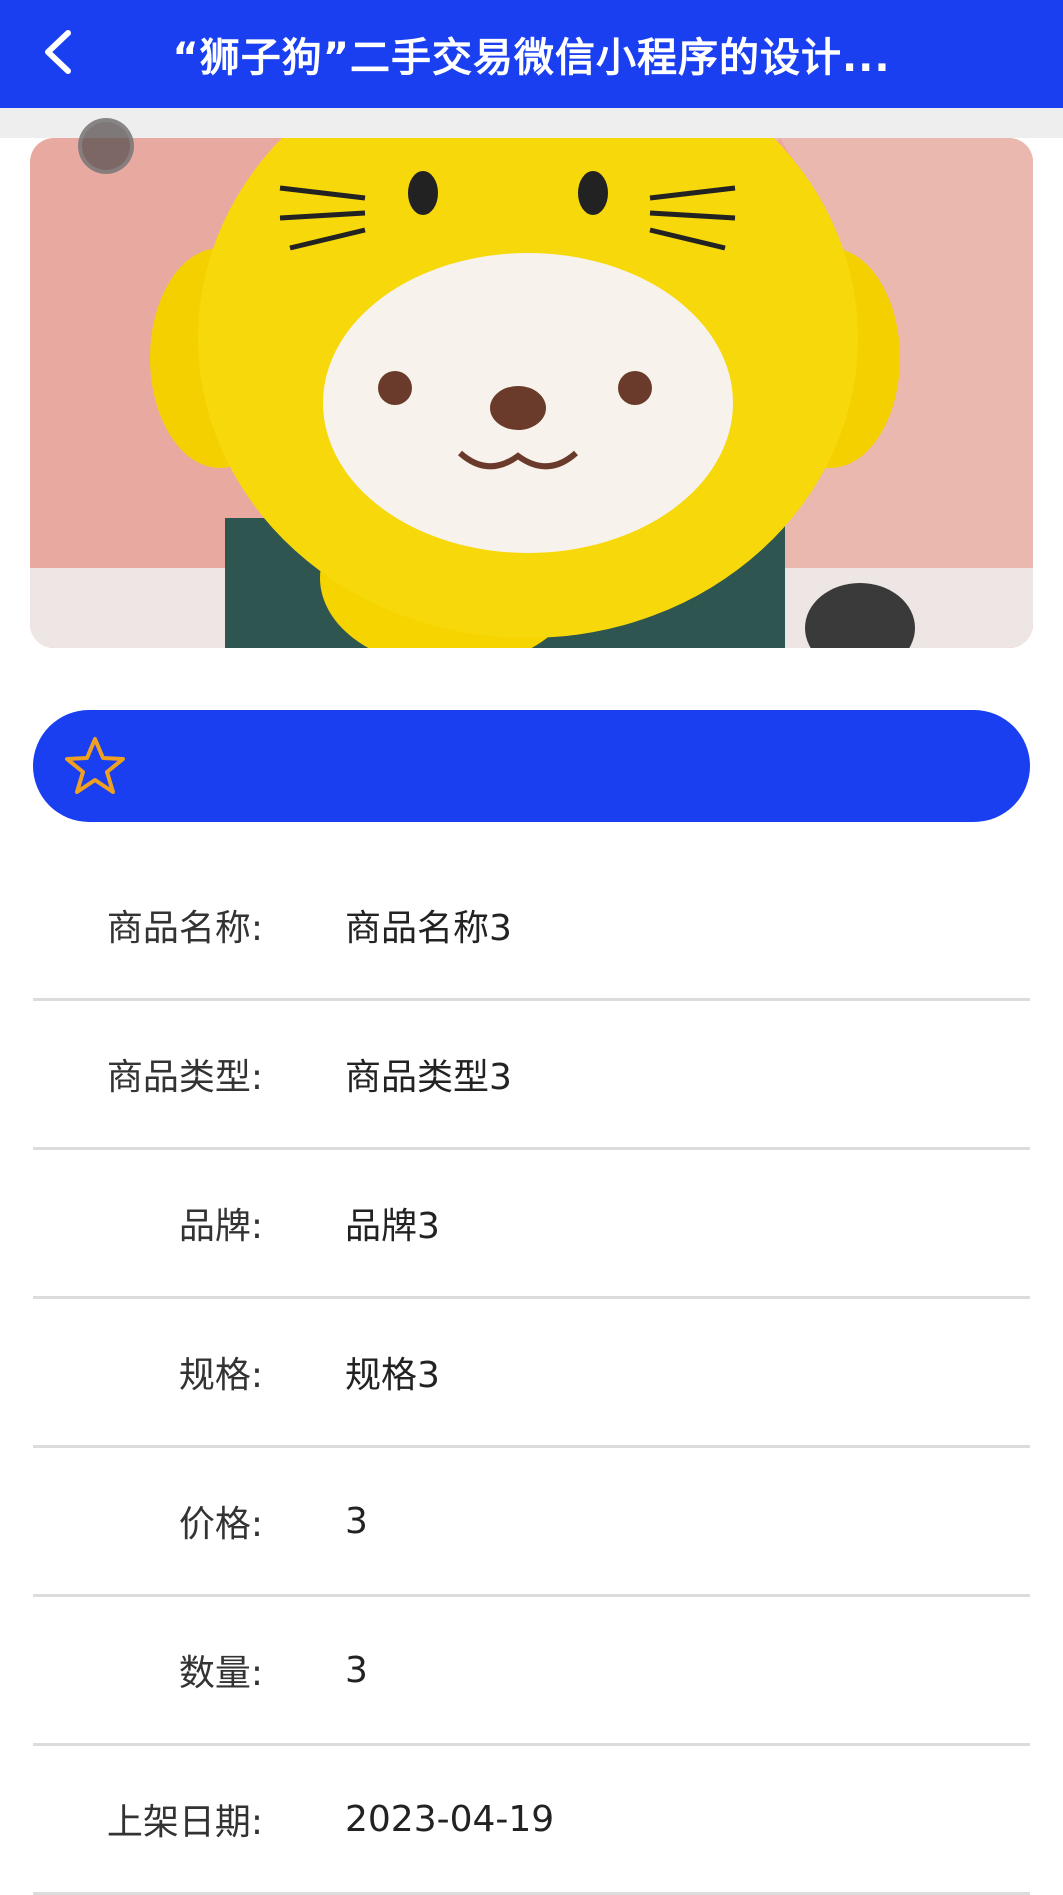 The width and height of the screenshot is (1063, 1895). Describe the element at coordinates (531, 1224) in the screenshot. I see `detail-row-brand: 品牌: 品牌3` at that location.